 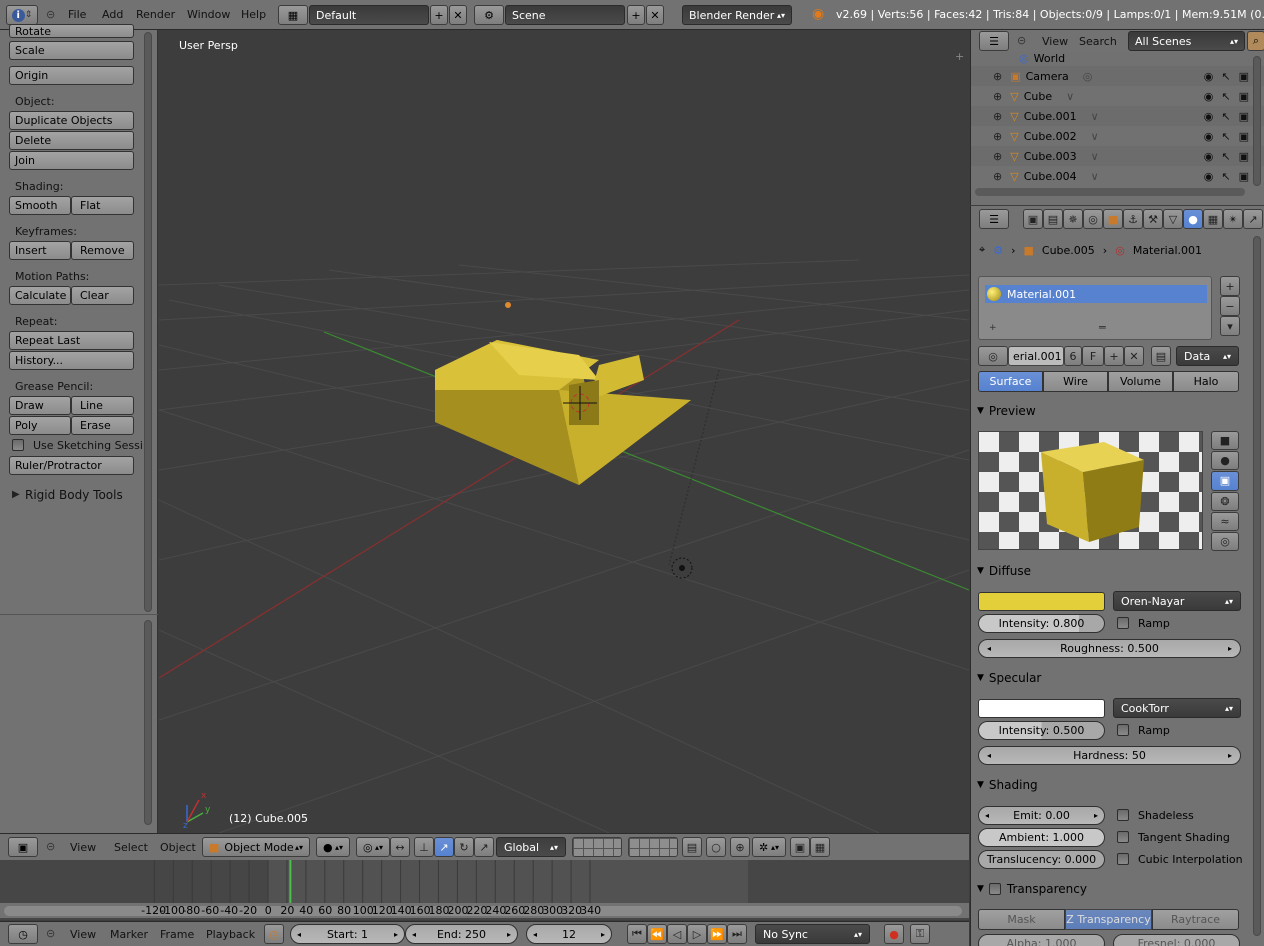 What do you see at coordinates (112, 14) in the screenshot?
I see `menu-add: Add` at bounding box center [112, 14].